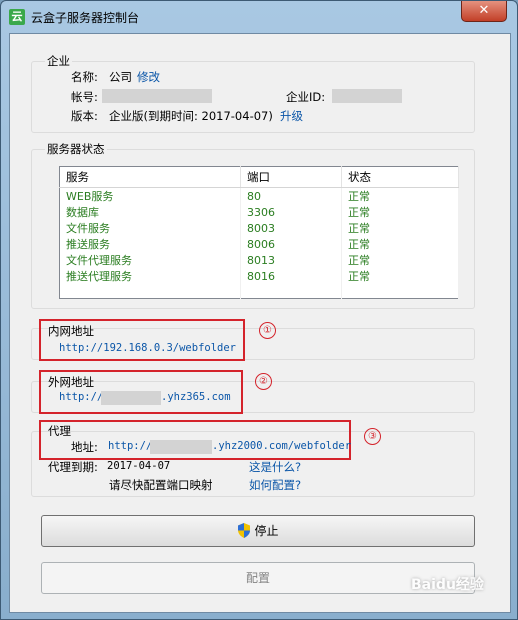  Describe the element at coordinates (306, 97) in the screenshot. I see `company-id-label: 企业ID:` at that location.